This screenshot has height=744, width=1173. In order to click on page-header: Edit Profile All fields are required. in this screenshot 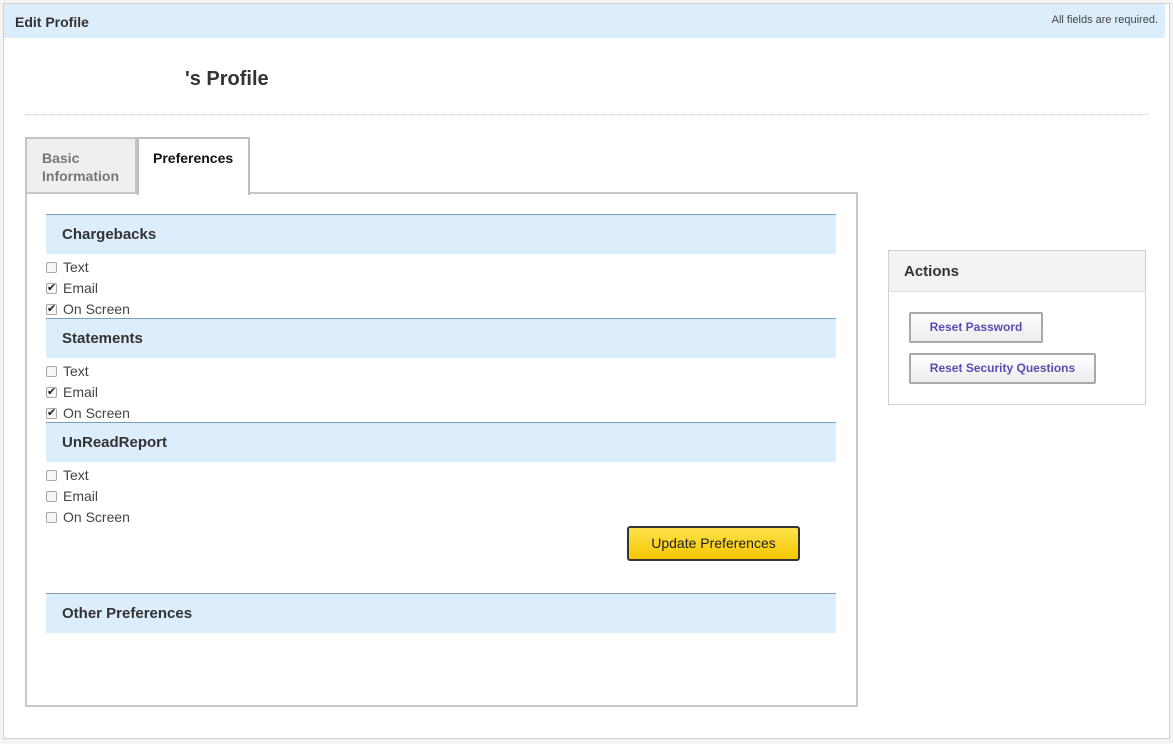, I will do `click(584, 21)`.